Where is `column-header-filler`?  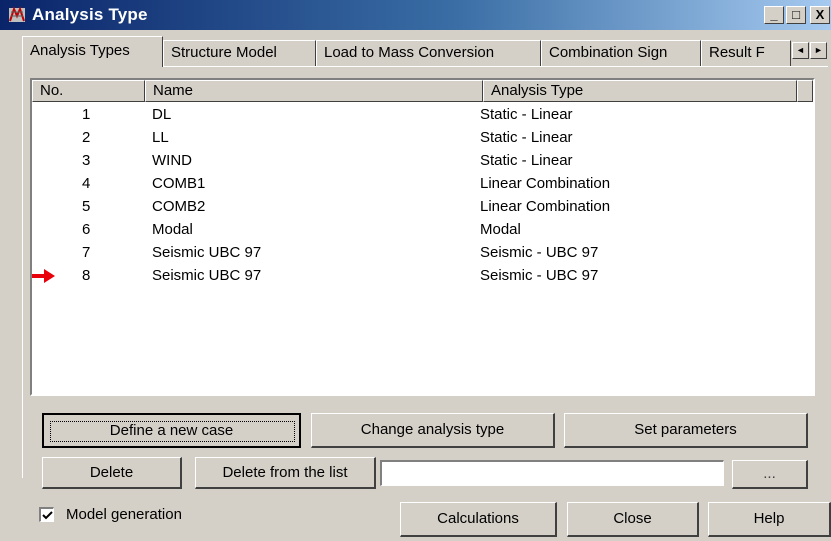 column-header-filler is located at coordinates (805, 91).